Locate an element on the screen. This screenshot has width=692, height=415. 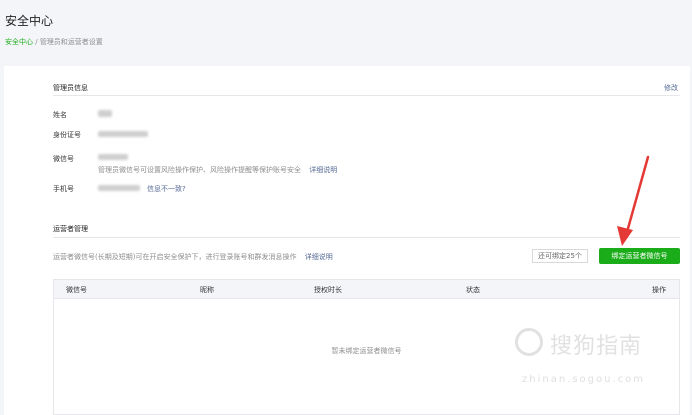
name-value-blurred is located at coordinates (105, 113).